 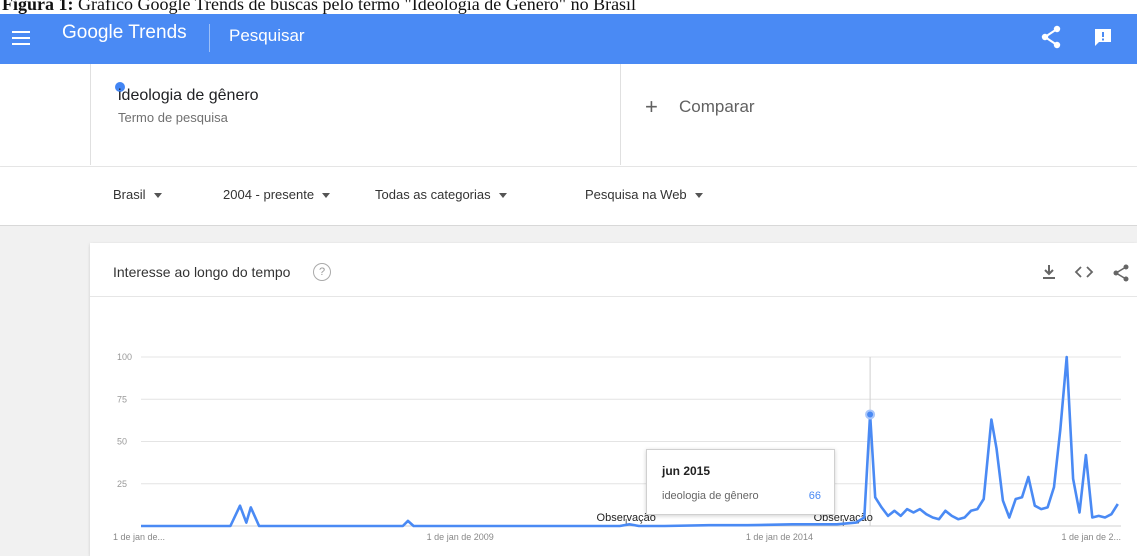 What do you see at coordinates (651, 106) in the screenshot?
I see `plus-icon: +` at bounding box center [651, 106].